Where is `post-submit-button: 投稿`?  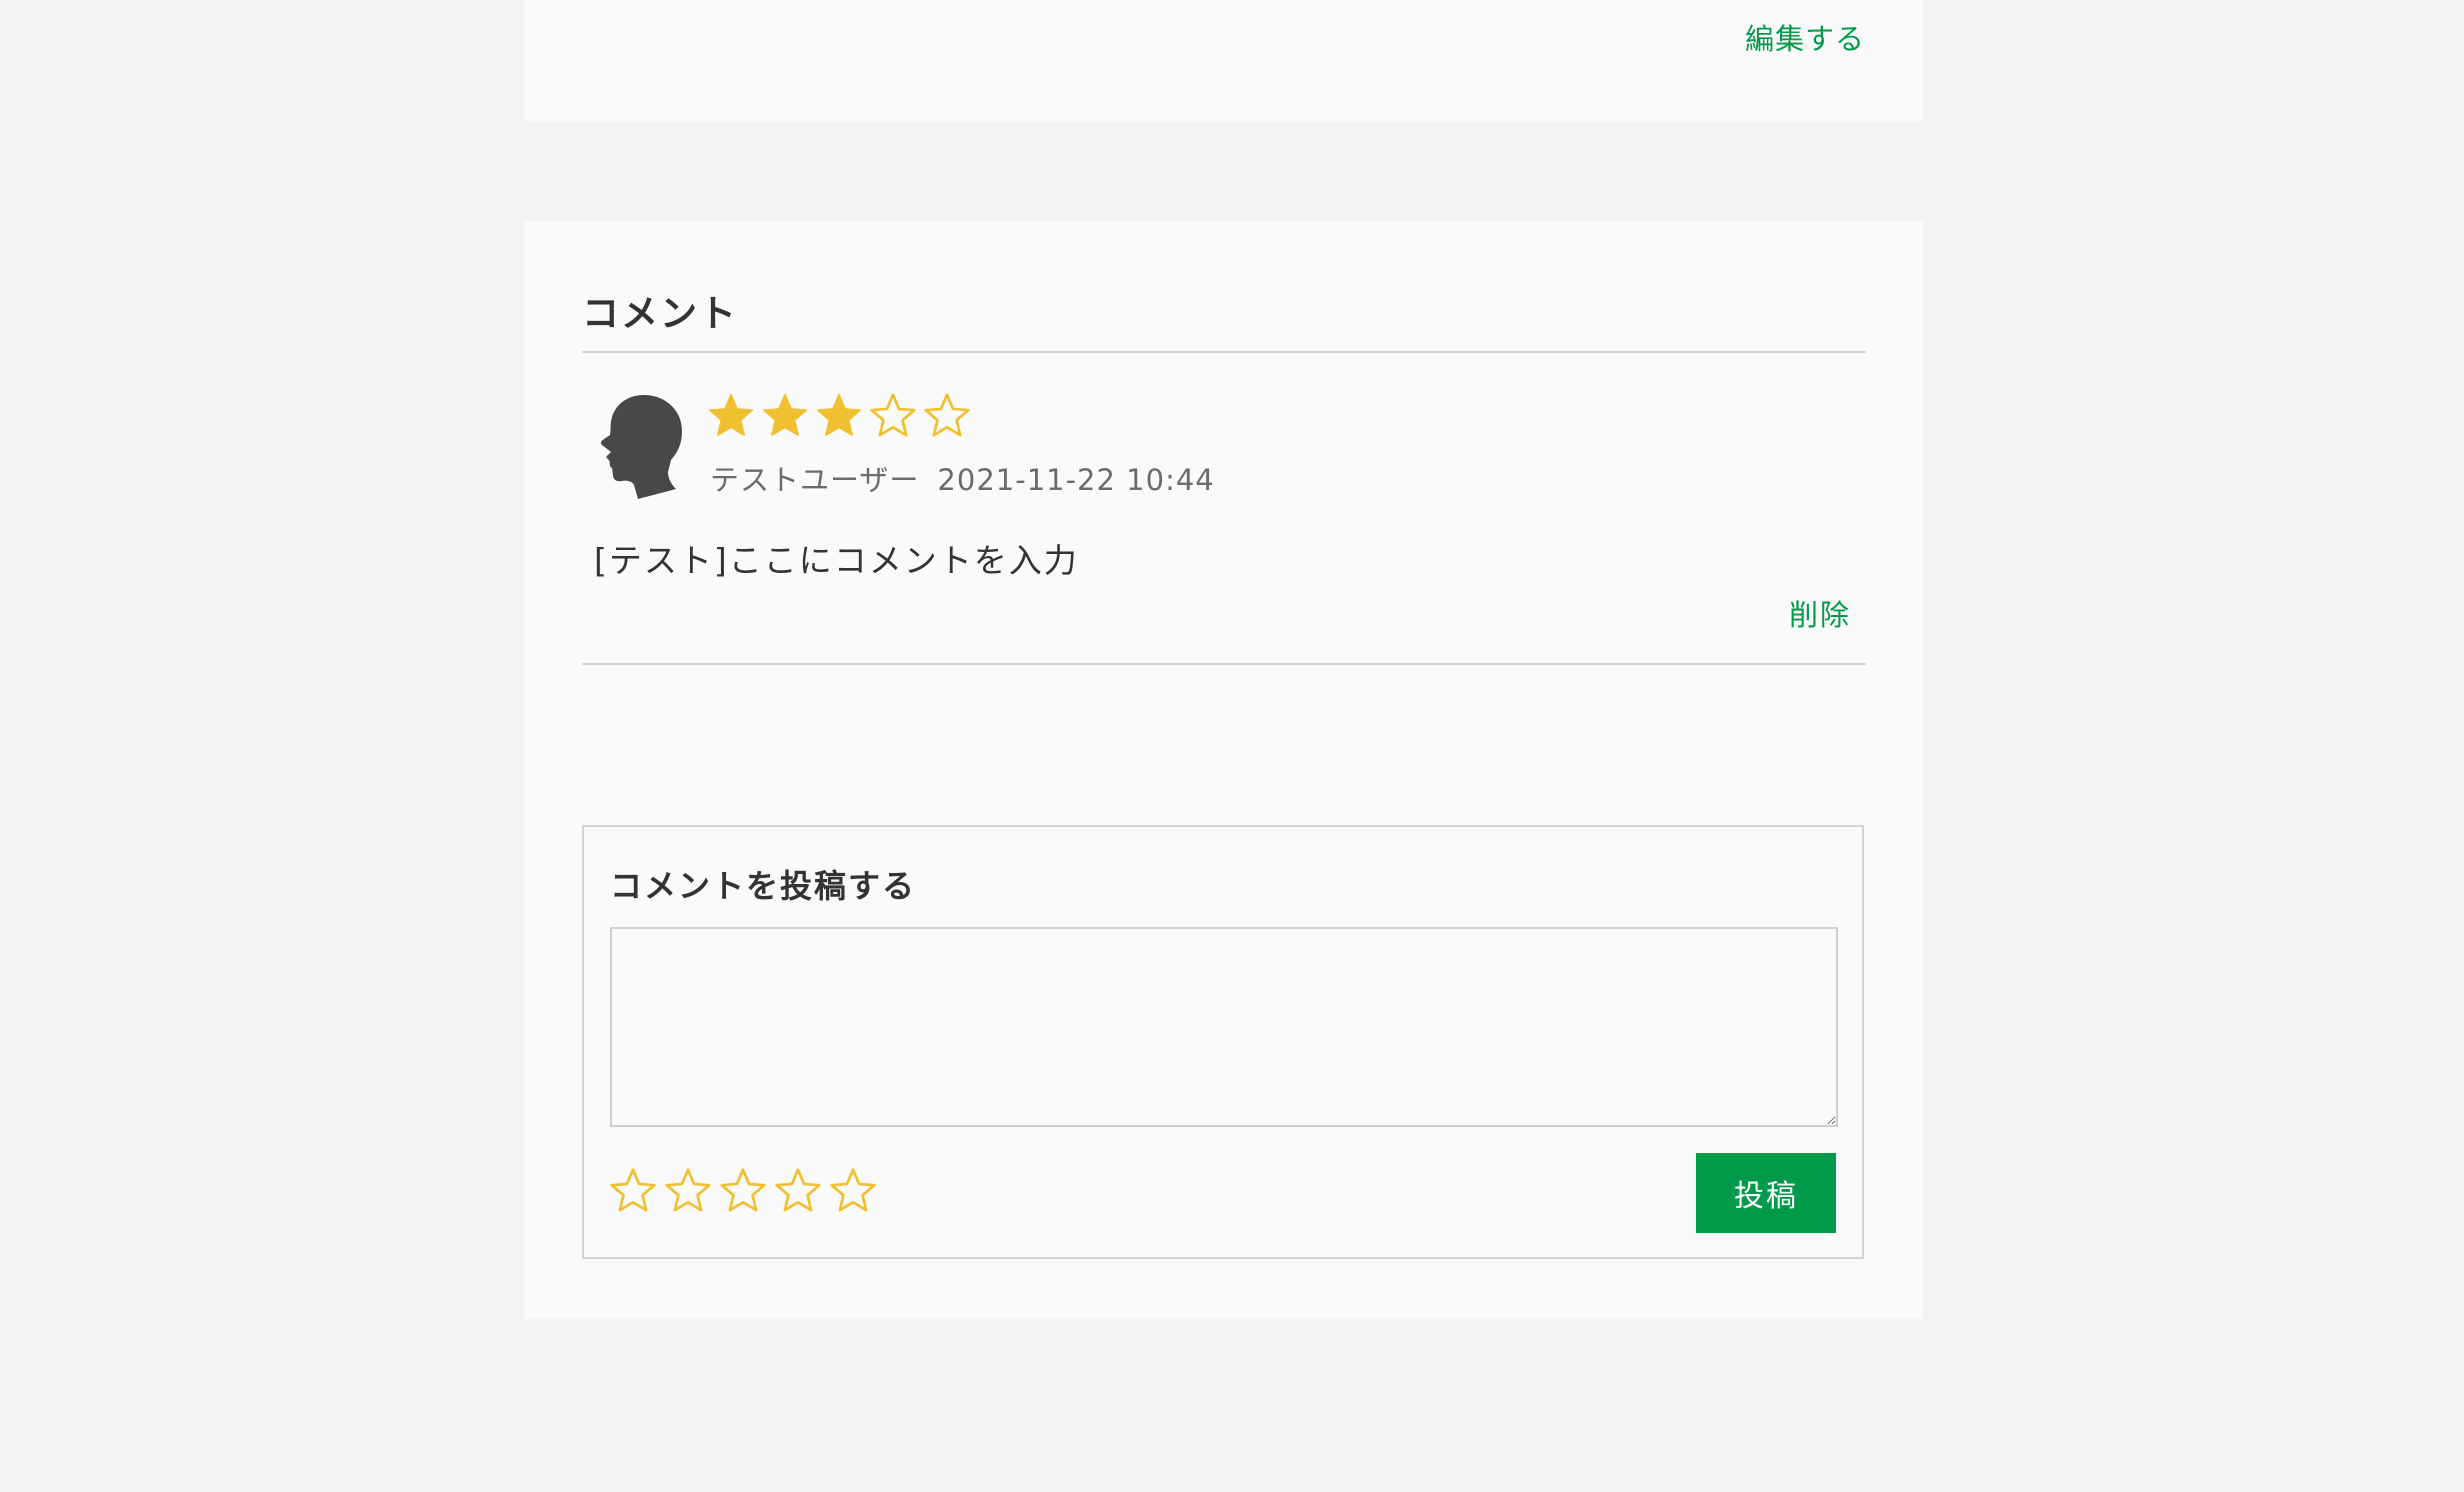 post-submit-button: 投稿 is located at coordinates (1766, 1193).